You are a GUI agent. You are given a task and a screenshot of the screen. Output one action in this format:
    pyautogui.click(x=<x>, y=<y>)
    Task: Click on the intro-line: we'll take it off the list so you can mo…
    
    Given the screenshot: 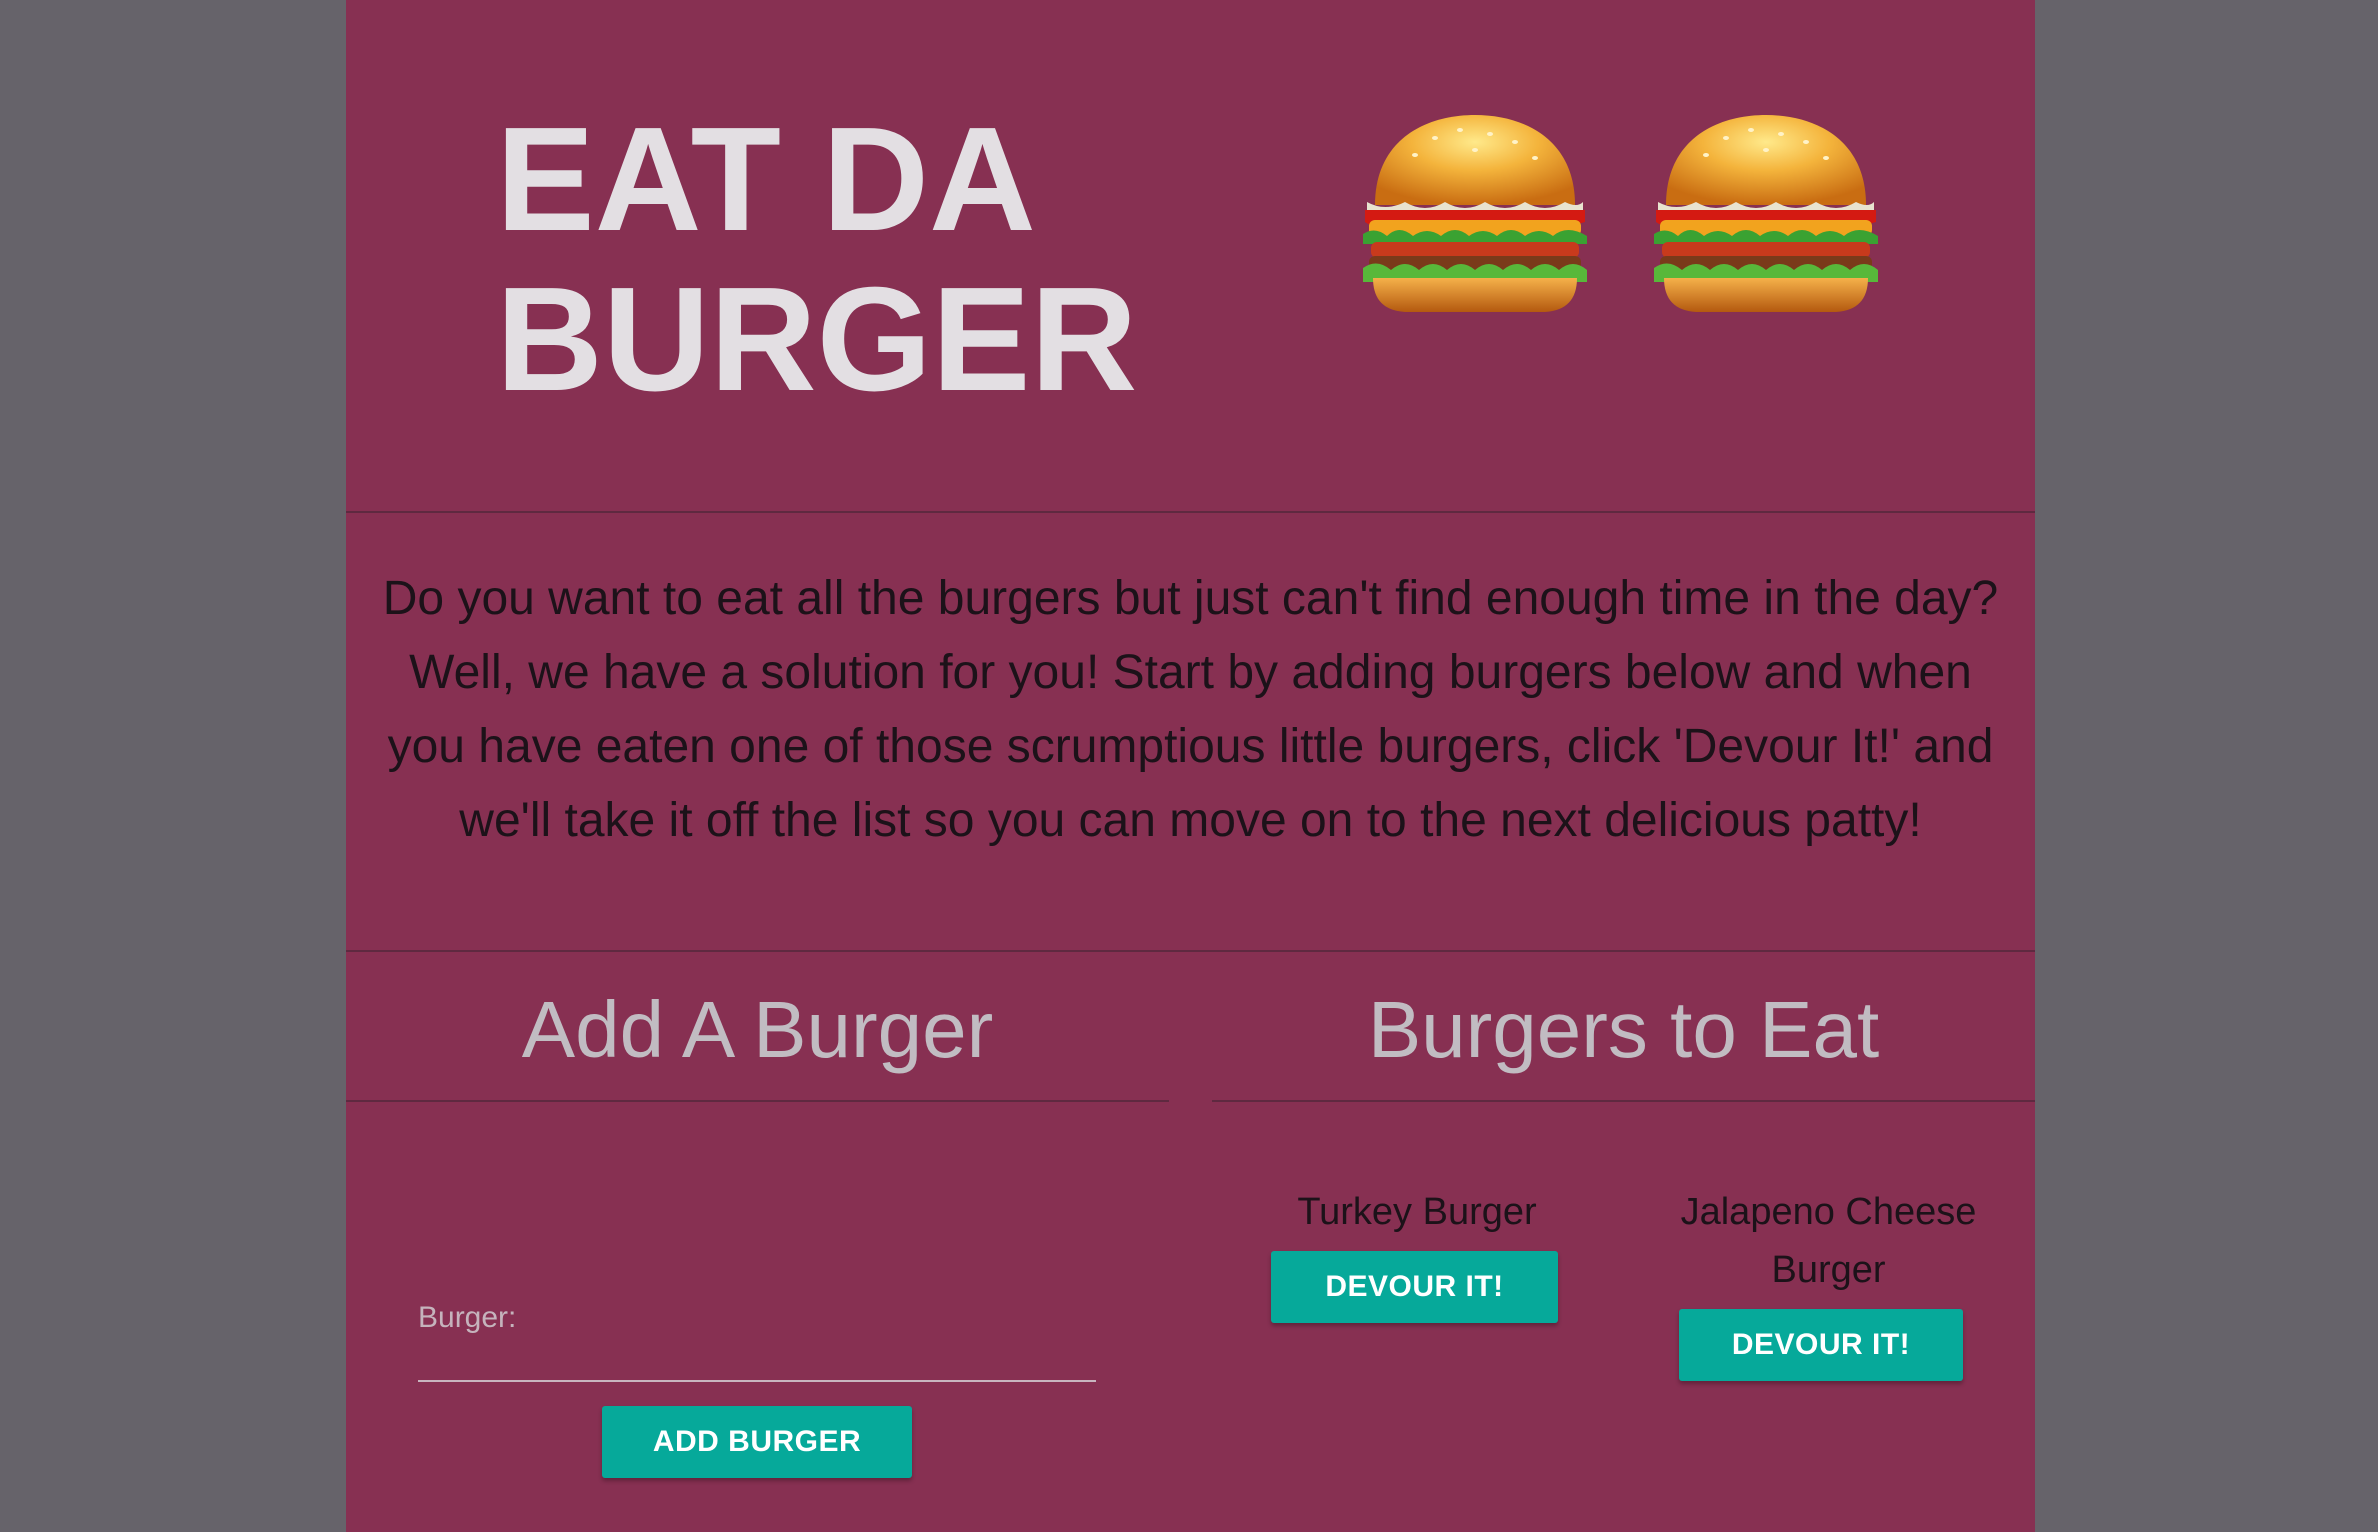 What is the action you would take?
    pyautogui.click(x=1190, y=820)
    